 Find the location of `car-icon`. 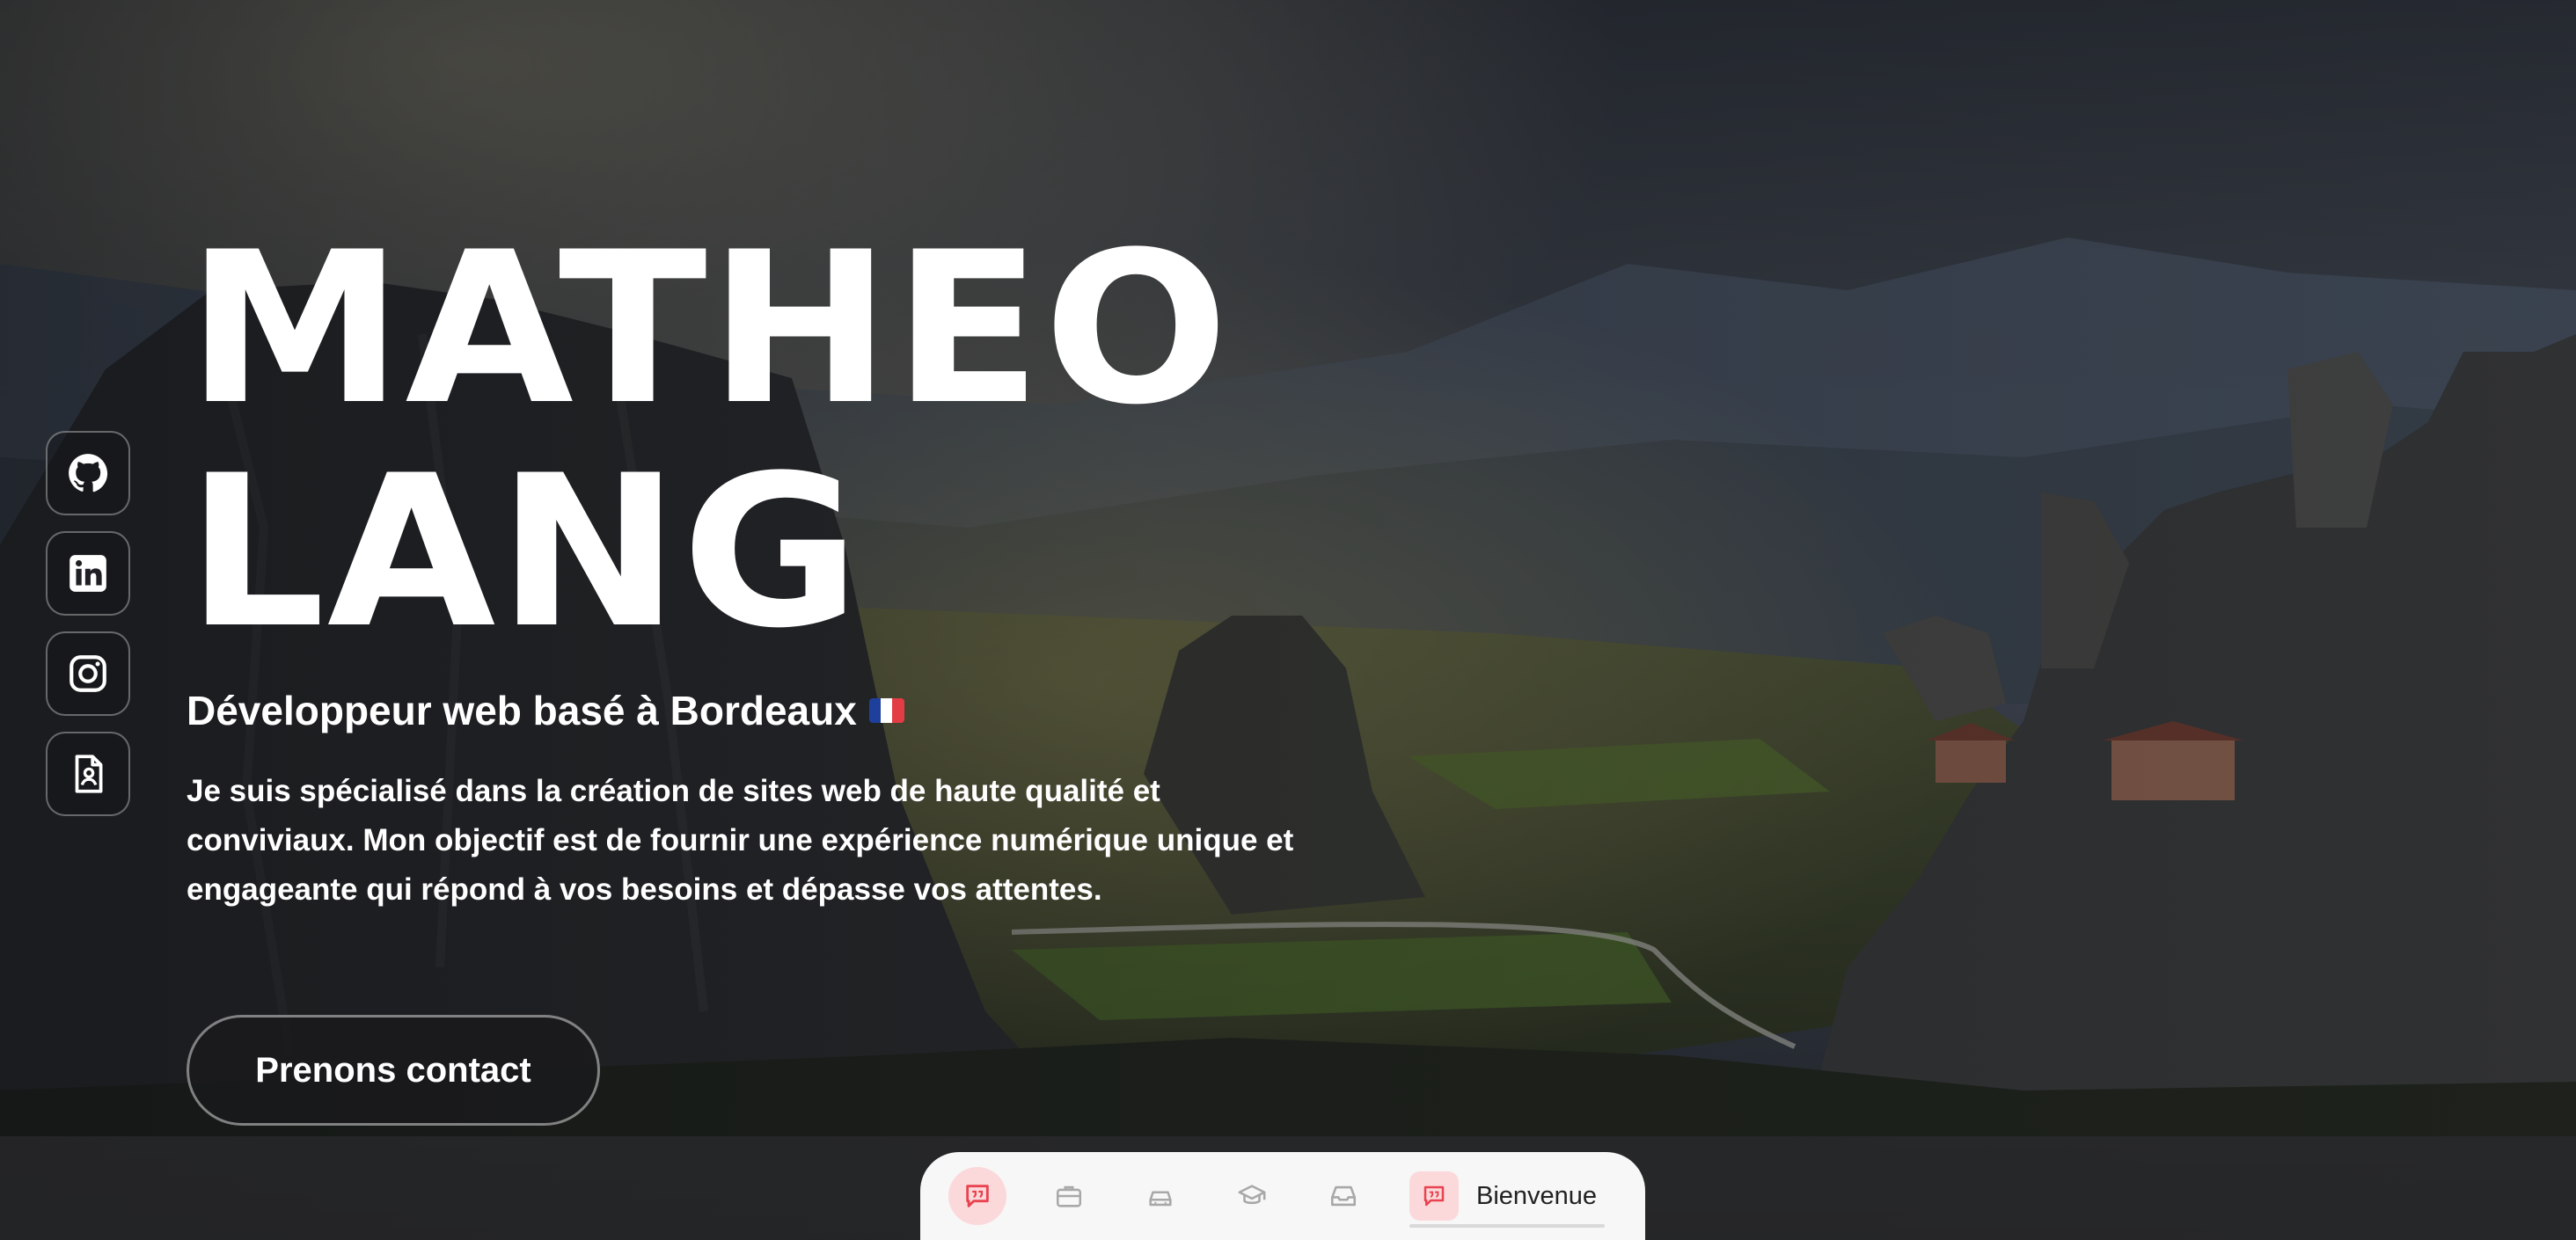

car-icon is located at coordinates (1160, 1199).